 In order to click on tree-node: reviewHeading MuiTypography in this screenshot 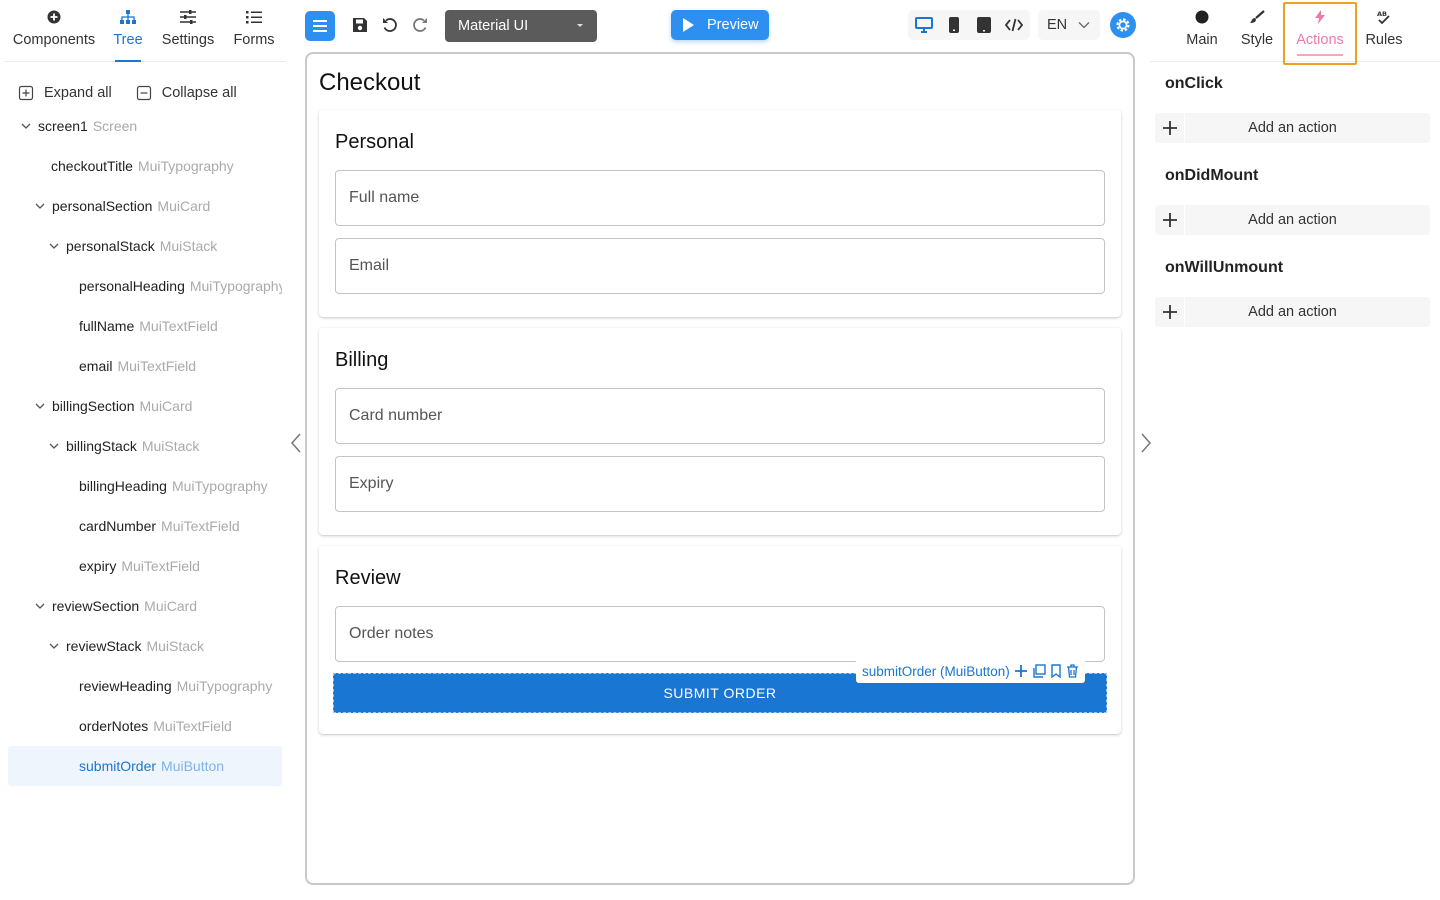, I will do `click(145, 686)`.